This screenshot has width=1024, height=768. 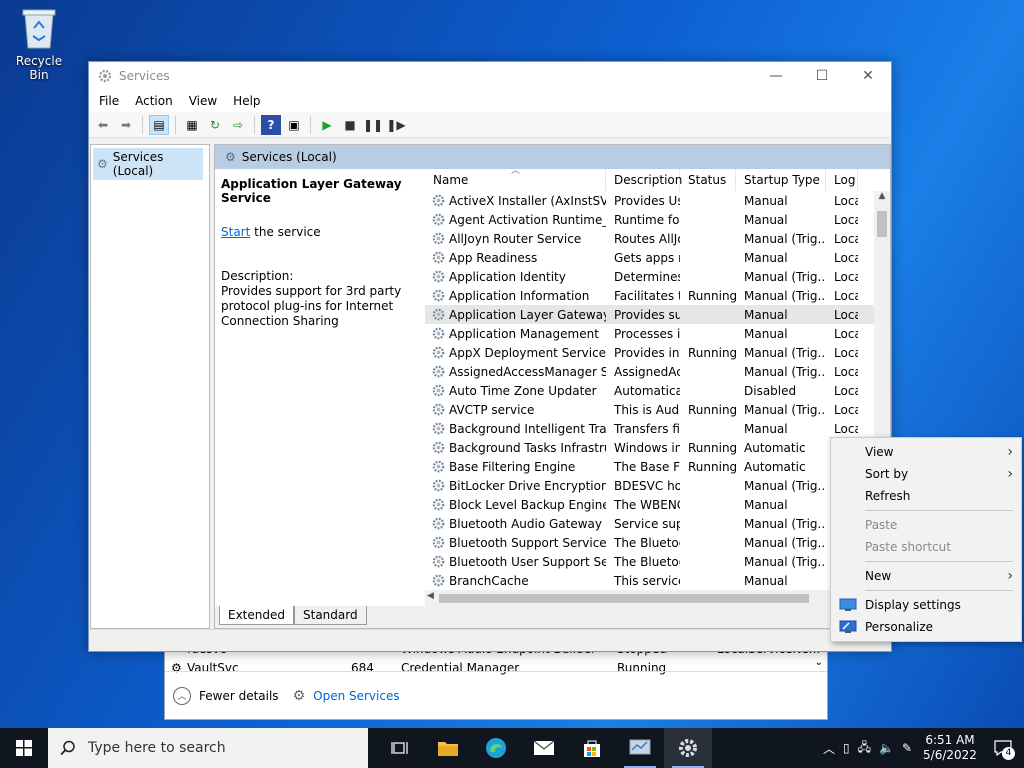 What do you see at coordinates (822, 76) in the screenshot?
I see `maximize-button: ☐` at bounding box center [822, 76].